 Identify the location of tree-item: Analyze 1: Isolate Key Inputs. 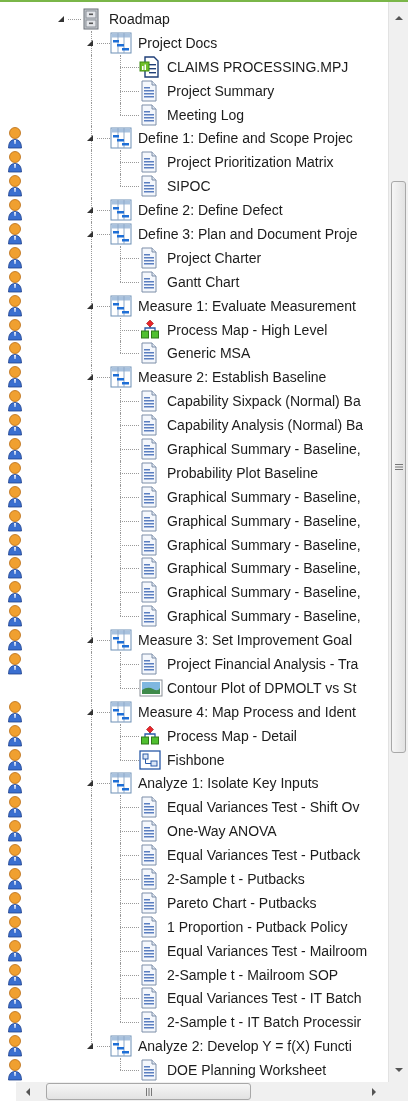
(228, 783).